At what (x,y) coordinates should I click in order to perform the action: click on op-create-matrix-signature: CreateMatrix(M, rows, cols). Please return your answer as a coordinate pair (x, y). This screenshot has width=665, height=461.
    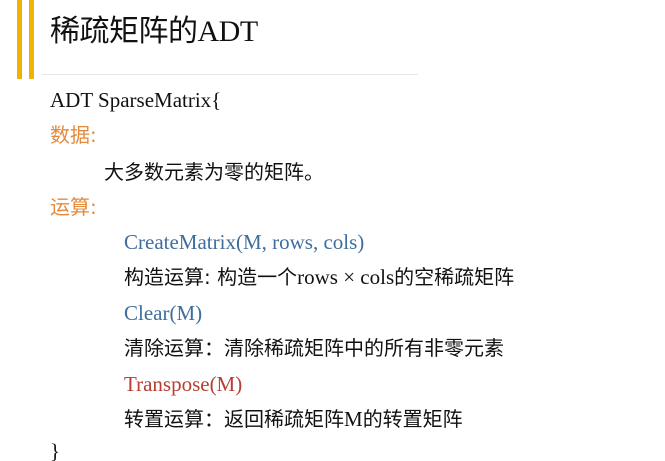
    Looking at the image, I should click on (244, 242).